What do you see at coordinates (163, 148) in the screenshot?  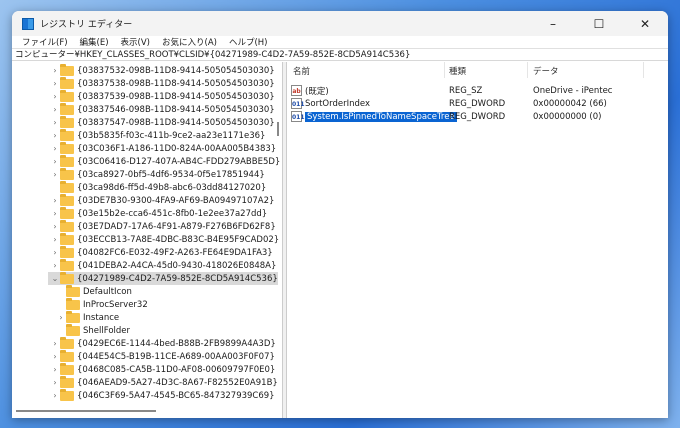 I see `tree-node: › {03C036F1-A186-11D0-824A-00AA005B4383}` at bounding box center [163, 148].